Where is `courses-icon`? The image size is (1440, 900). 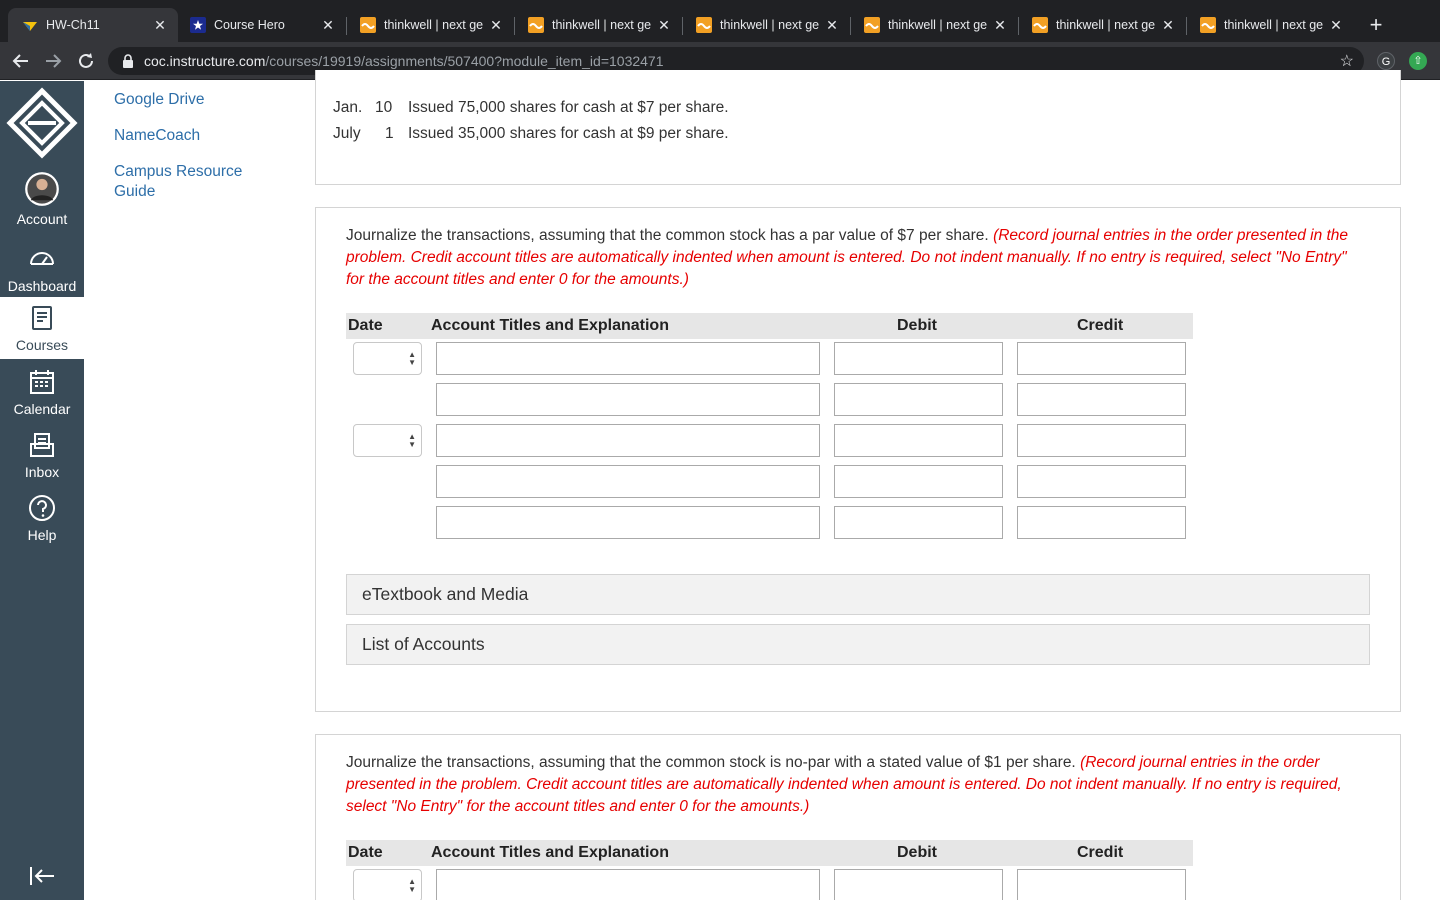
courses-icon is located at coordinates (42, 318).